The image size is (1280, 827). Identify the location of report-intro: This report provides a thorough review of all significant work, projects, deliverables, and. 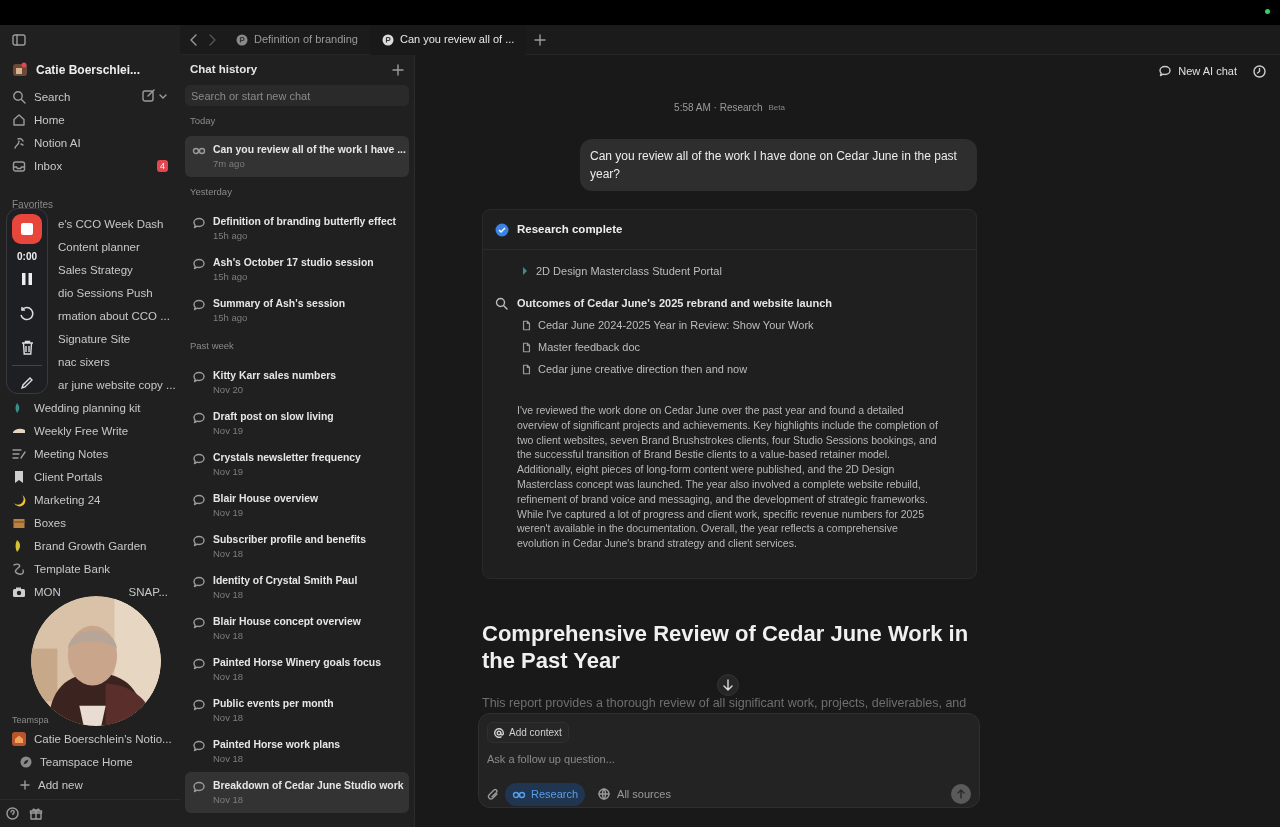
(725, 703).